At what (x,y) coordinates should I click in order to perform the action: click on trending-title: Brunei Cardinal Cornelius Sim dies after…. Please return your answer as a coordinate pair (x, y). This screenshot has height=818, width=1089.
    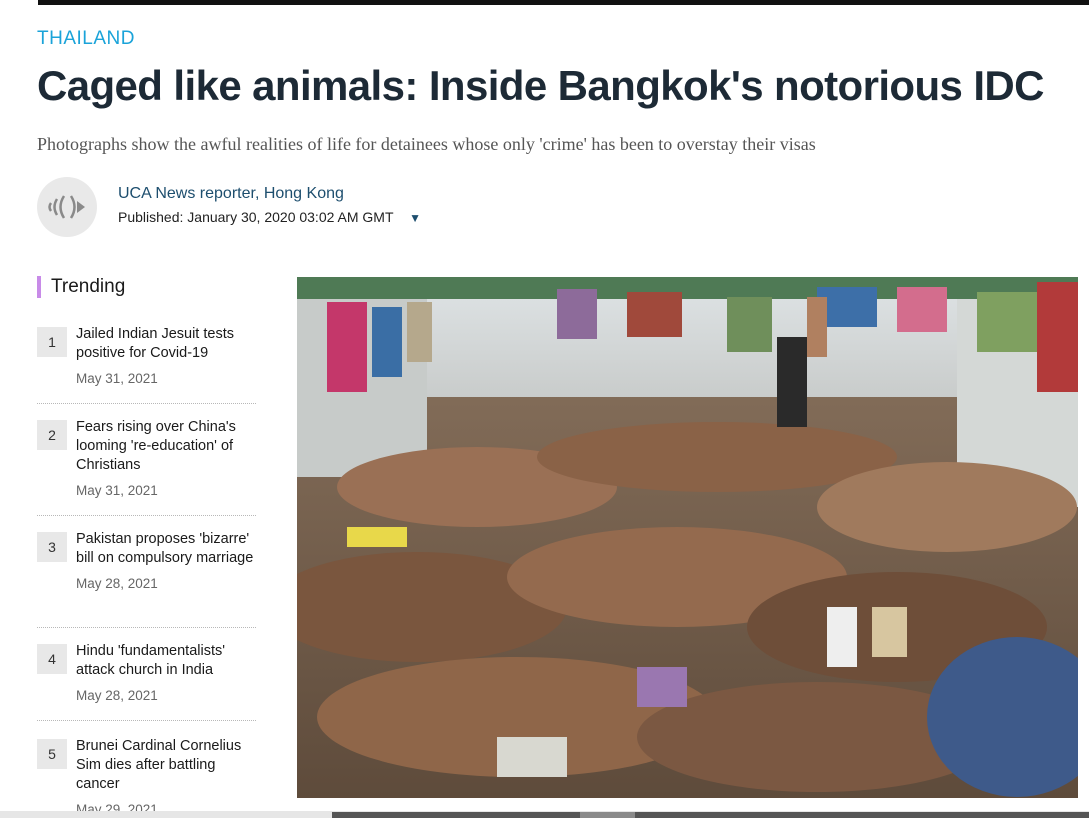
    Looking at the image, I should click on (166, 765).